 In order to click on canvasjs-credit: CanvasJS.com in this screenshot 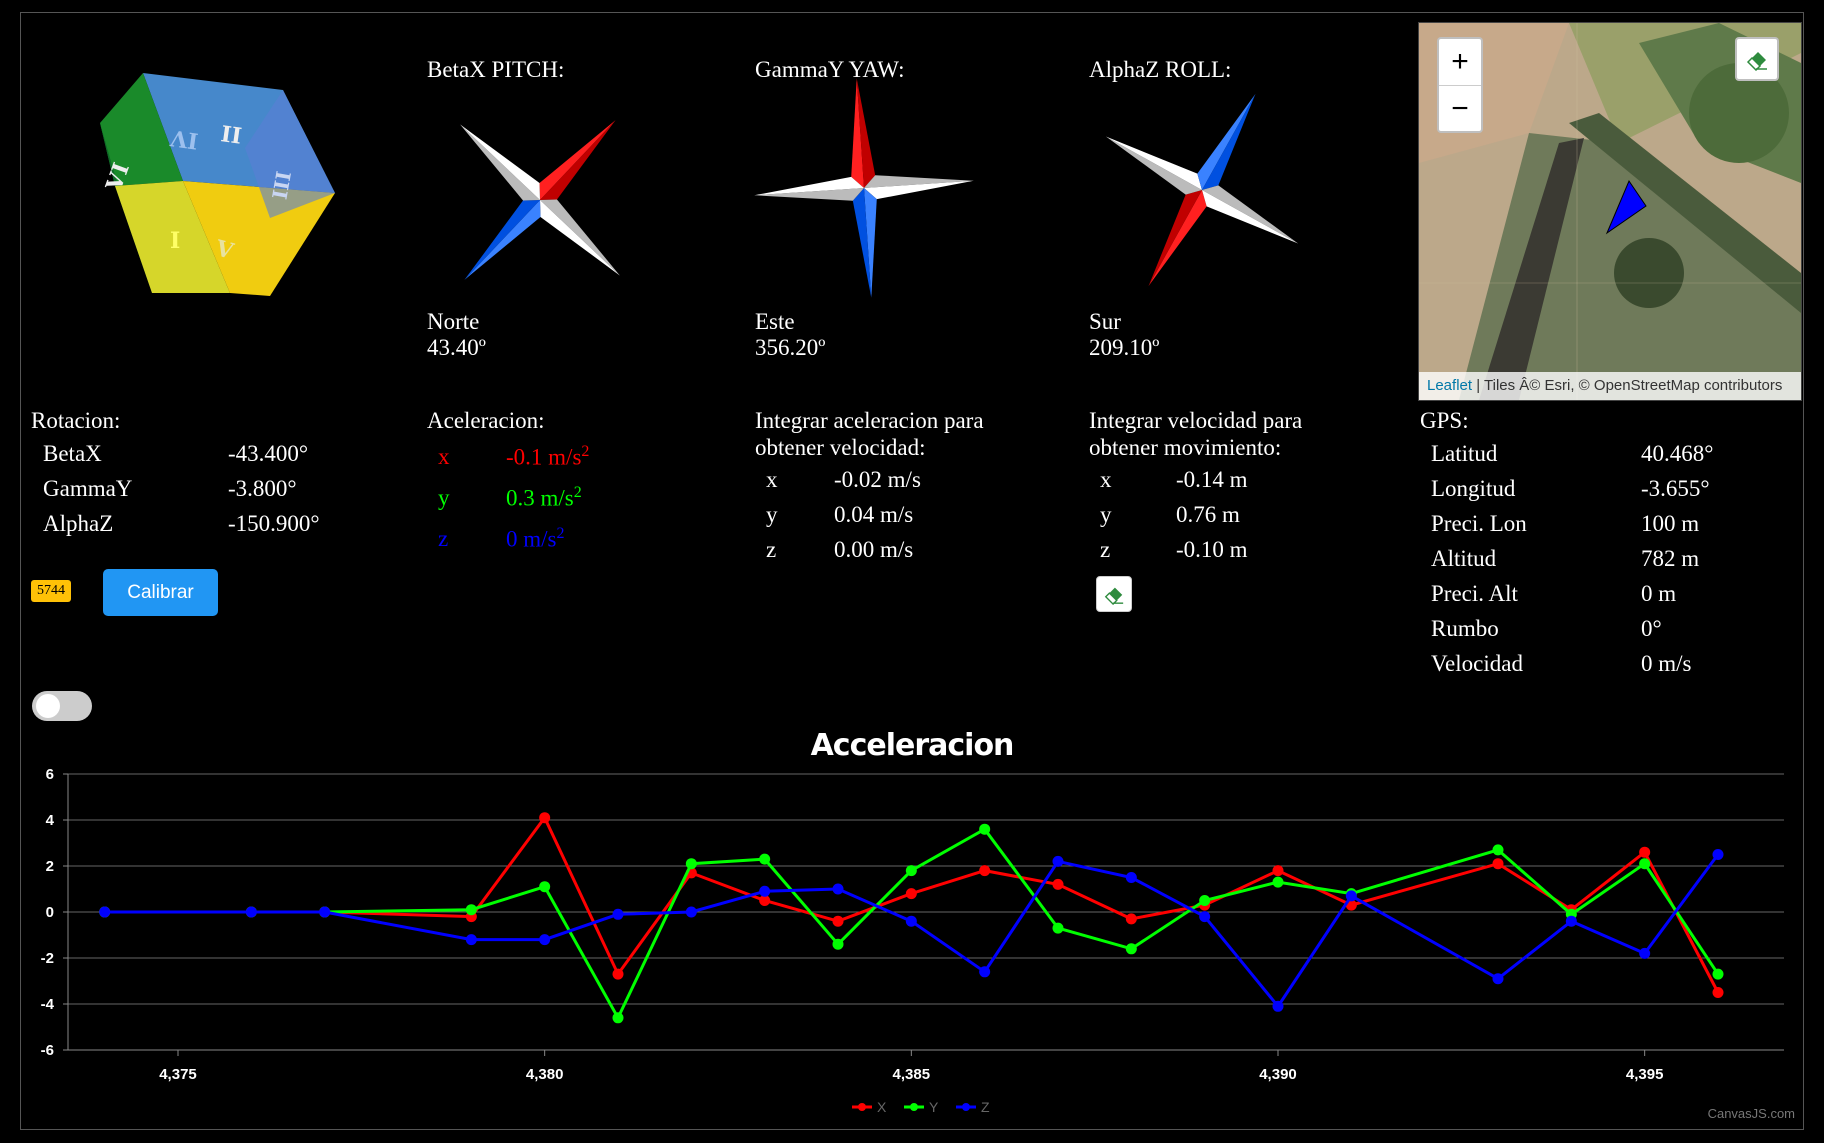, I will do `click(1751, 1113)`.